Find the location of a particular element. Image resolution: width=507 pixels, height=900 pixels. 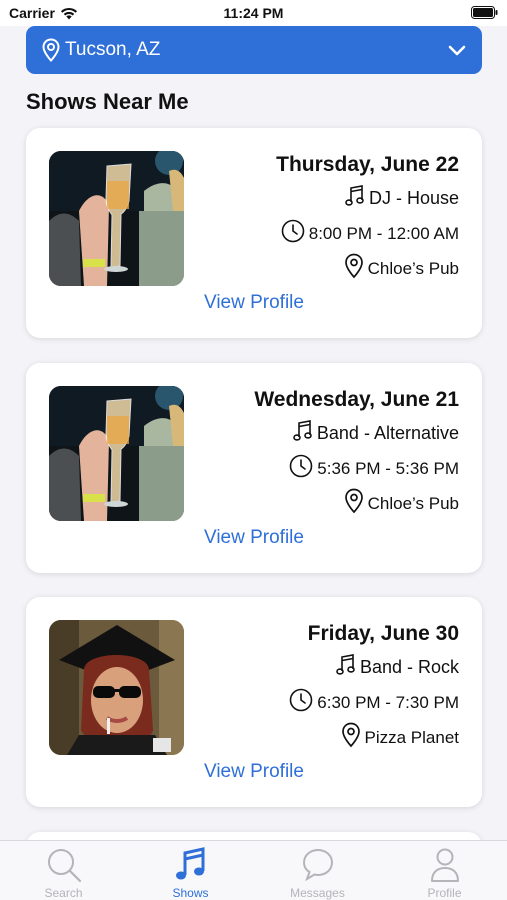

status-time: 11:24 PM is located at coordinates (253, 13).